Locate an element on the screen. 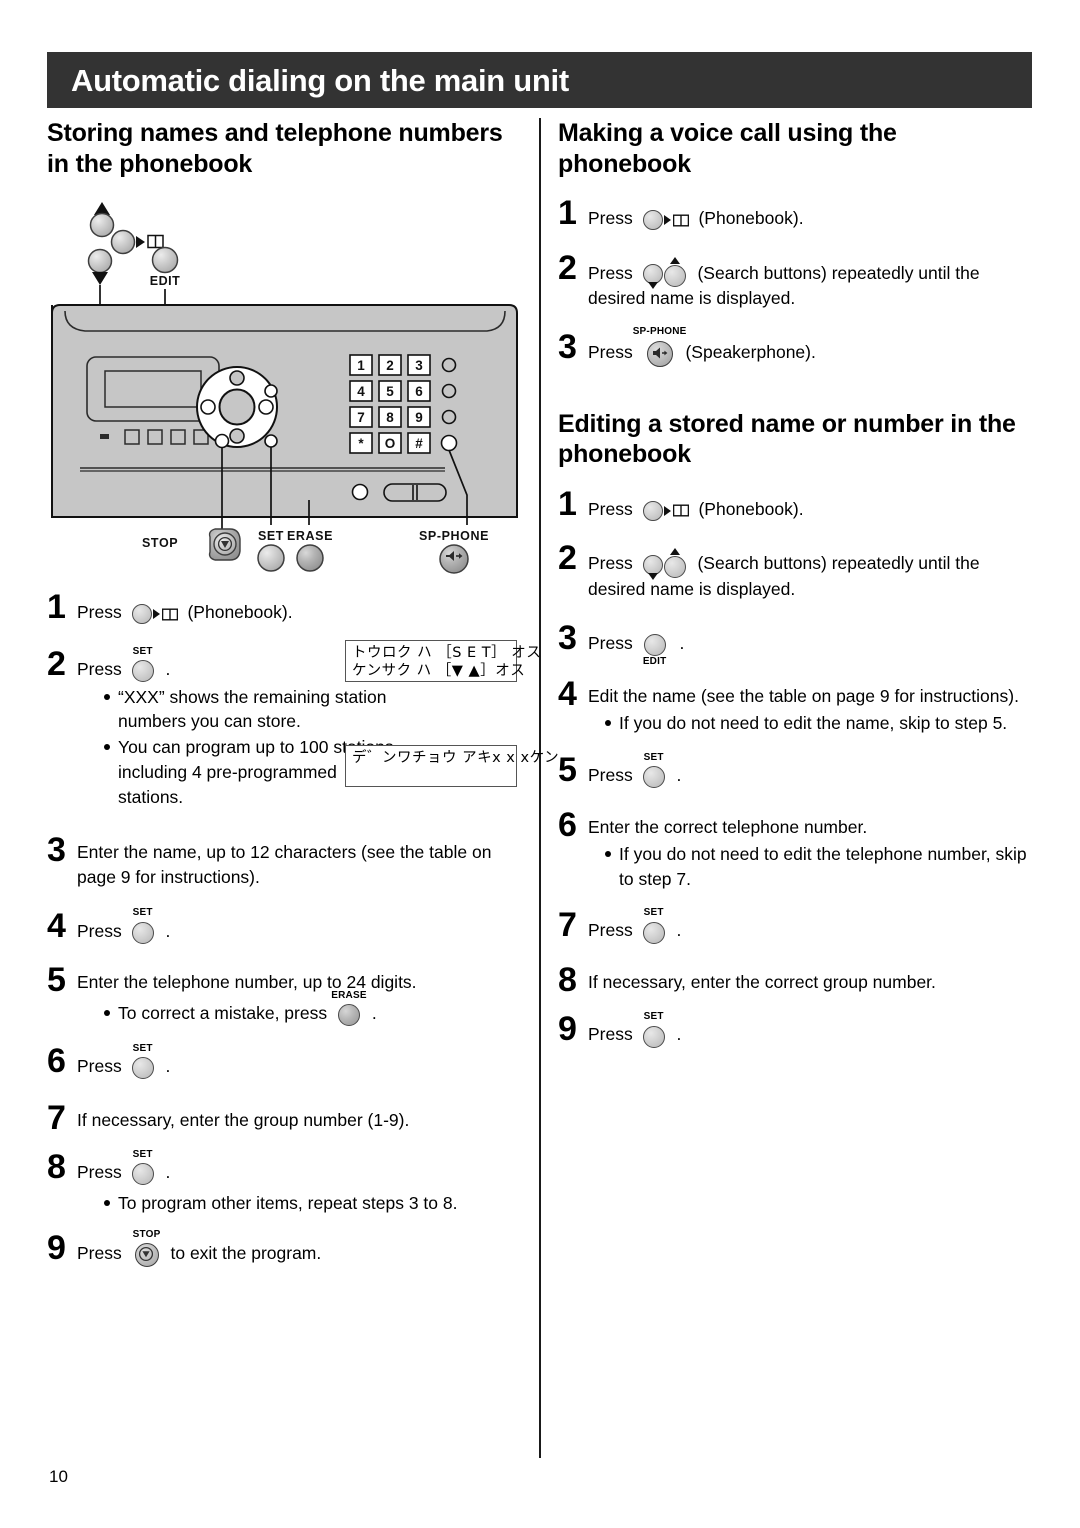  step-number: 3 is located at coordinates (567, 637).